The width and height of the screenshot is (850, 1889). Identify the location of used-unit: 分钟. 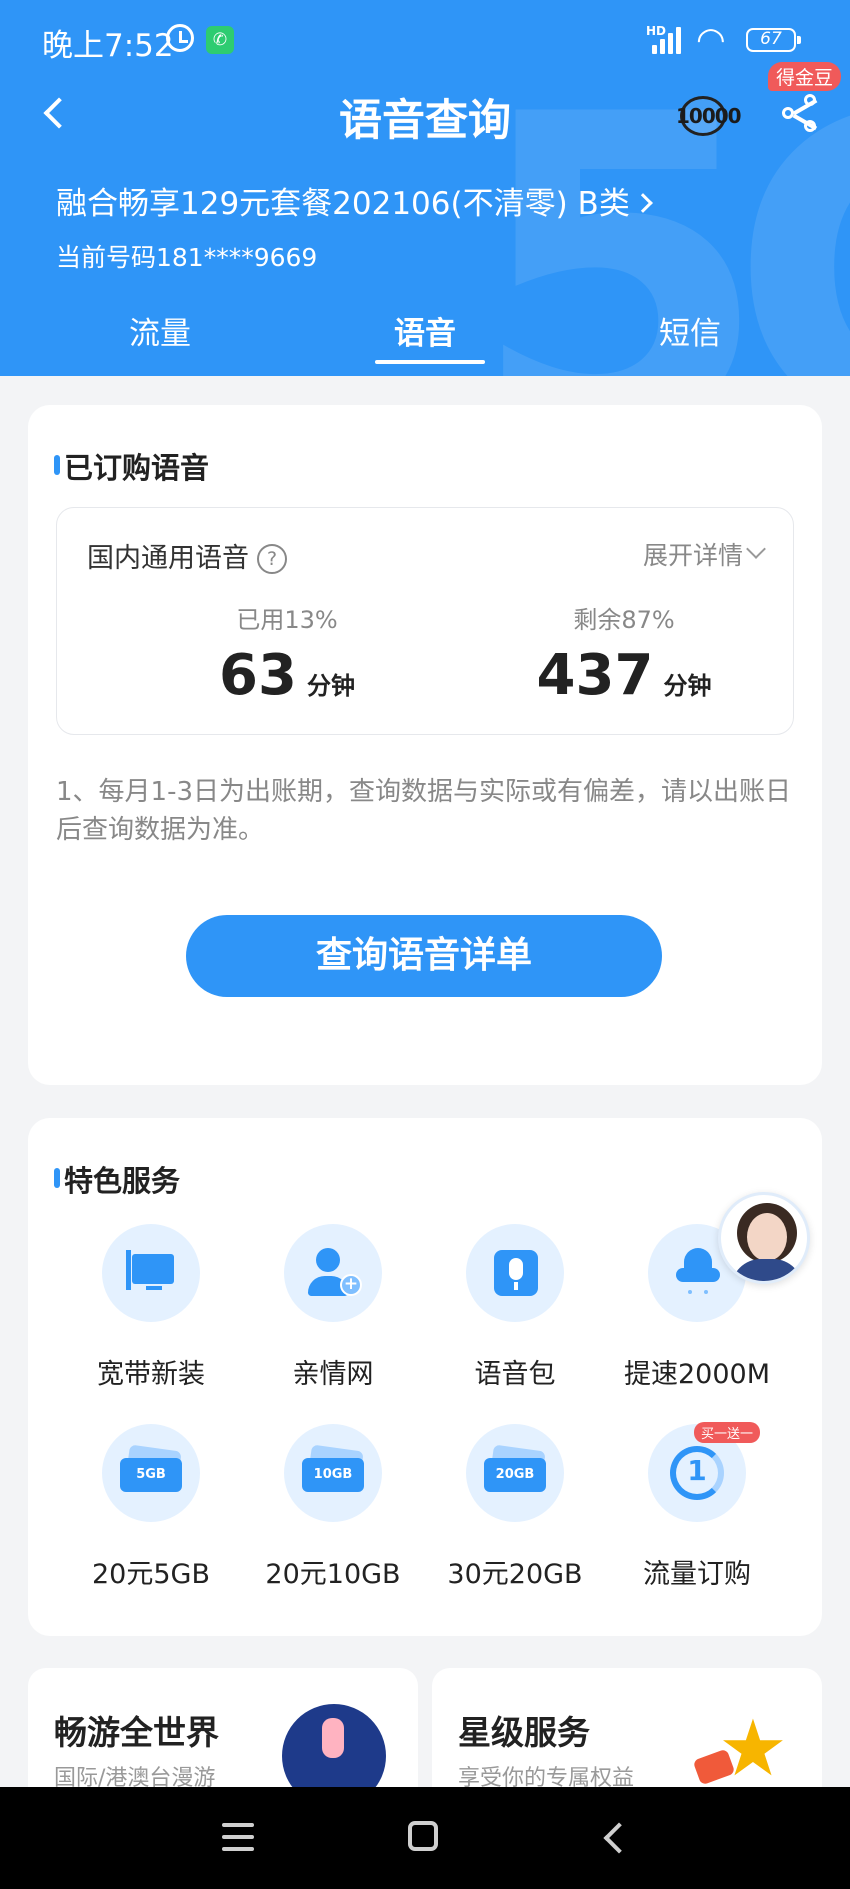
(330, 686).